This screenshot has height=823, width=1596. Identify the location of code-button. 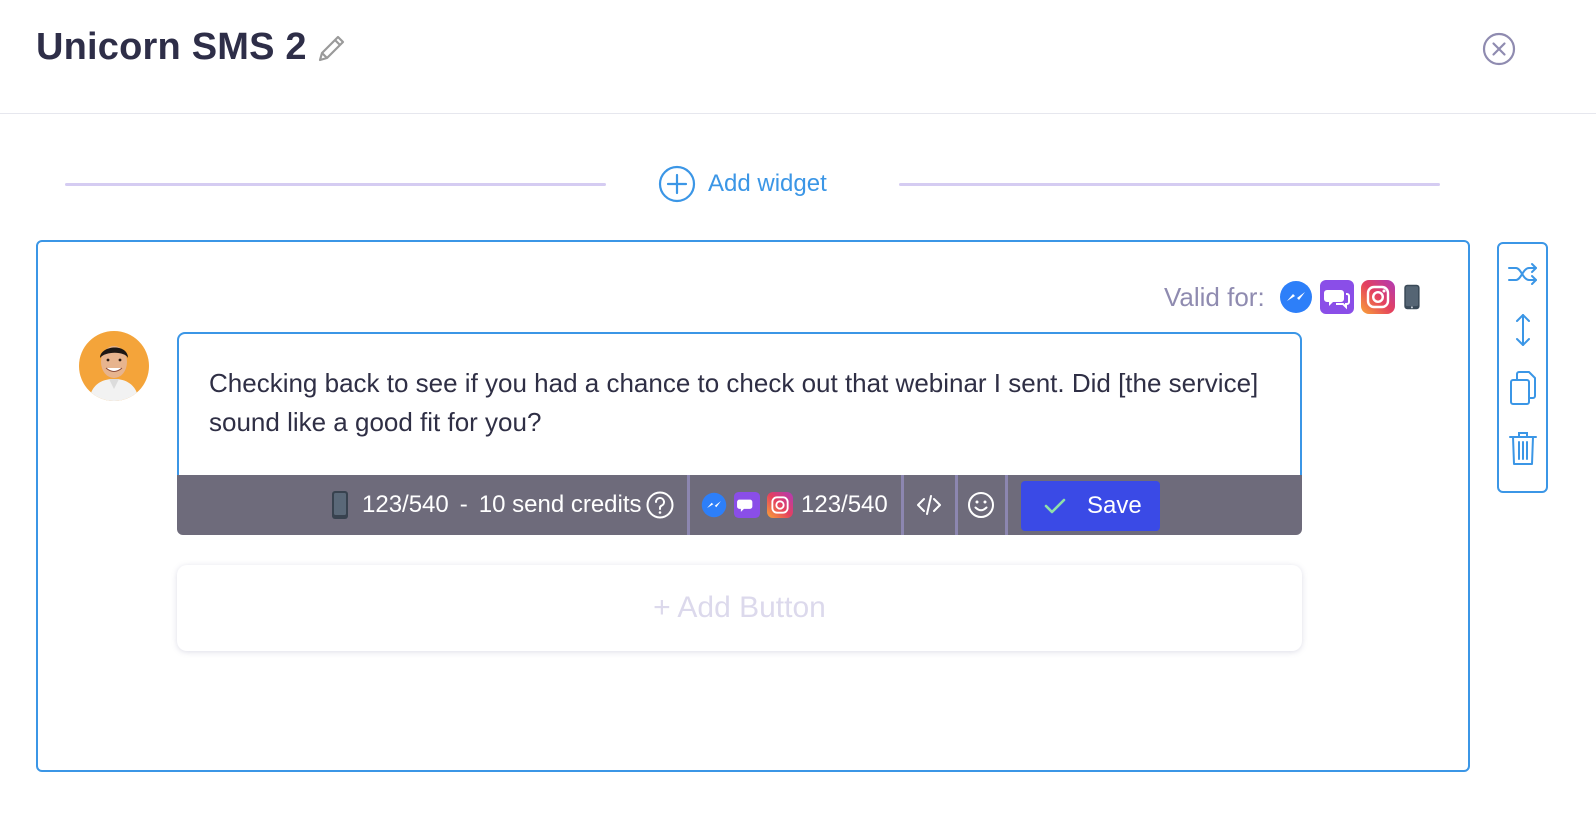
(929, 505).